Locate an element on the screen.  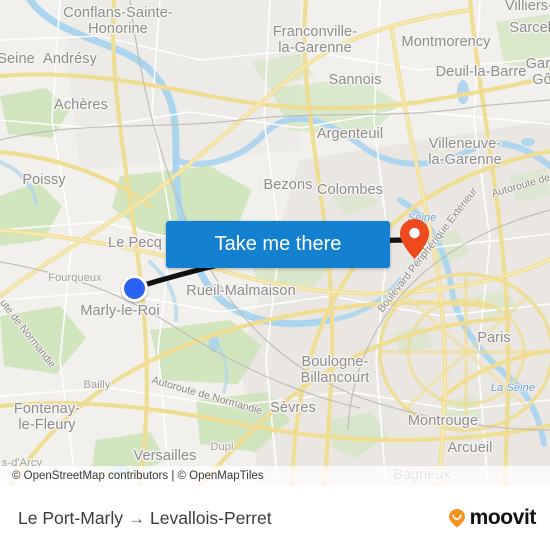
moovit-logo: moovit is located at coordinates (491, 518).